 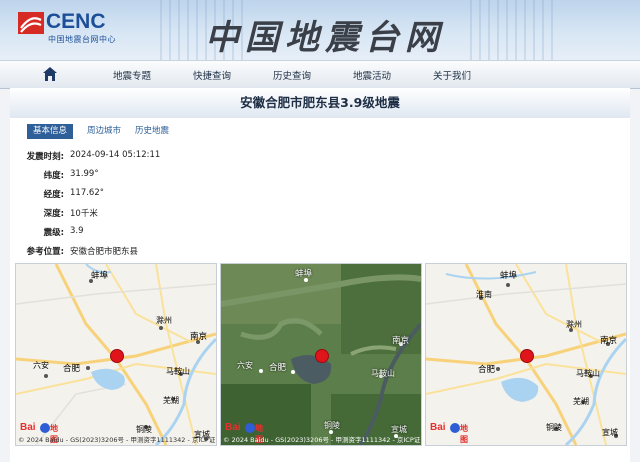 I want to click on info-row: 参考位置: 安徽合肥市肥东县, so click(x=160, y=251).